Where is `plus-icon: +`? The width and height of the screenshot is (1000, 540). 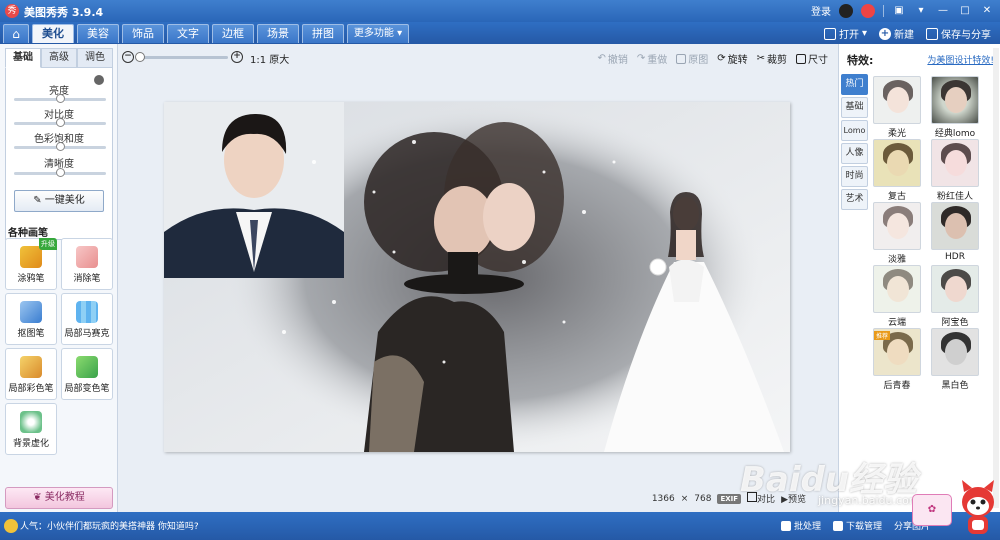 plus-icon: + is located at coordinates (885, 33).